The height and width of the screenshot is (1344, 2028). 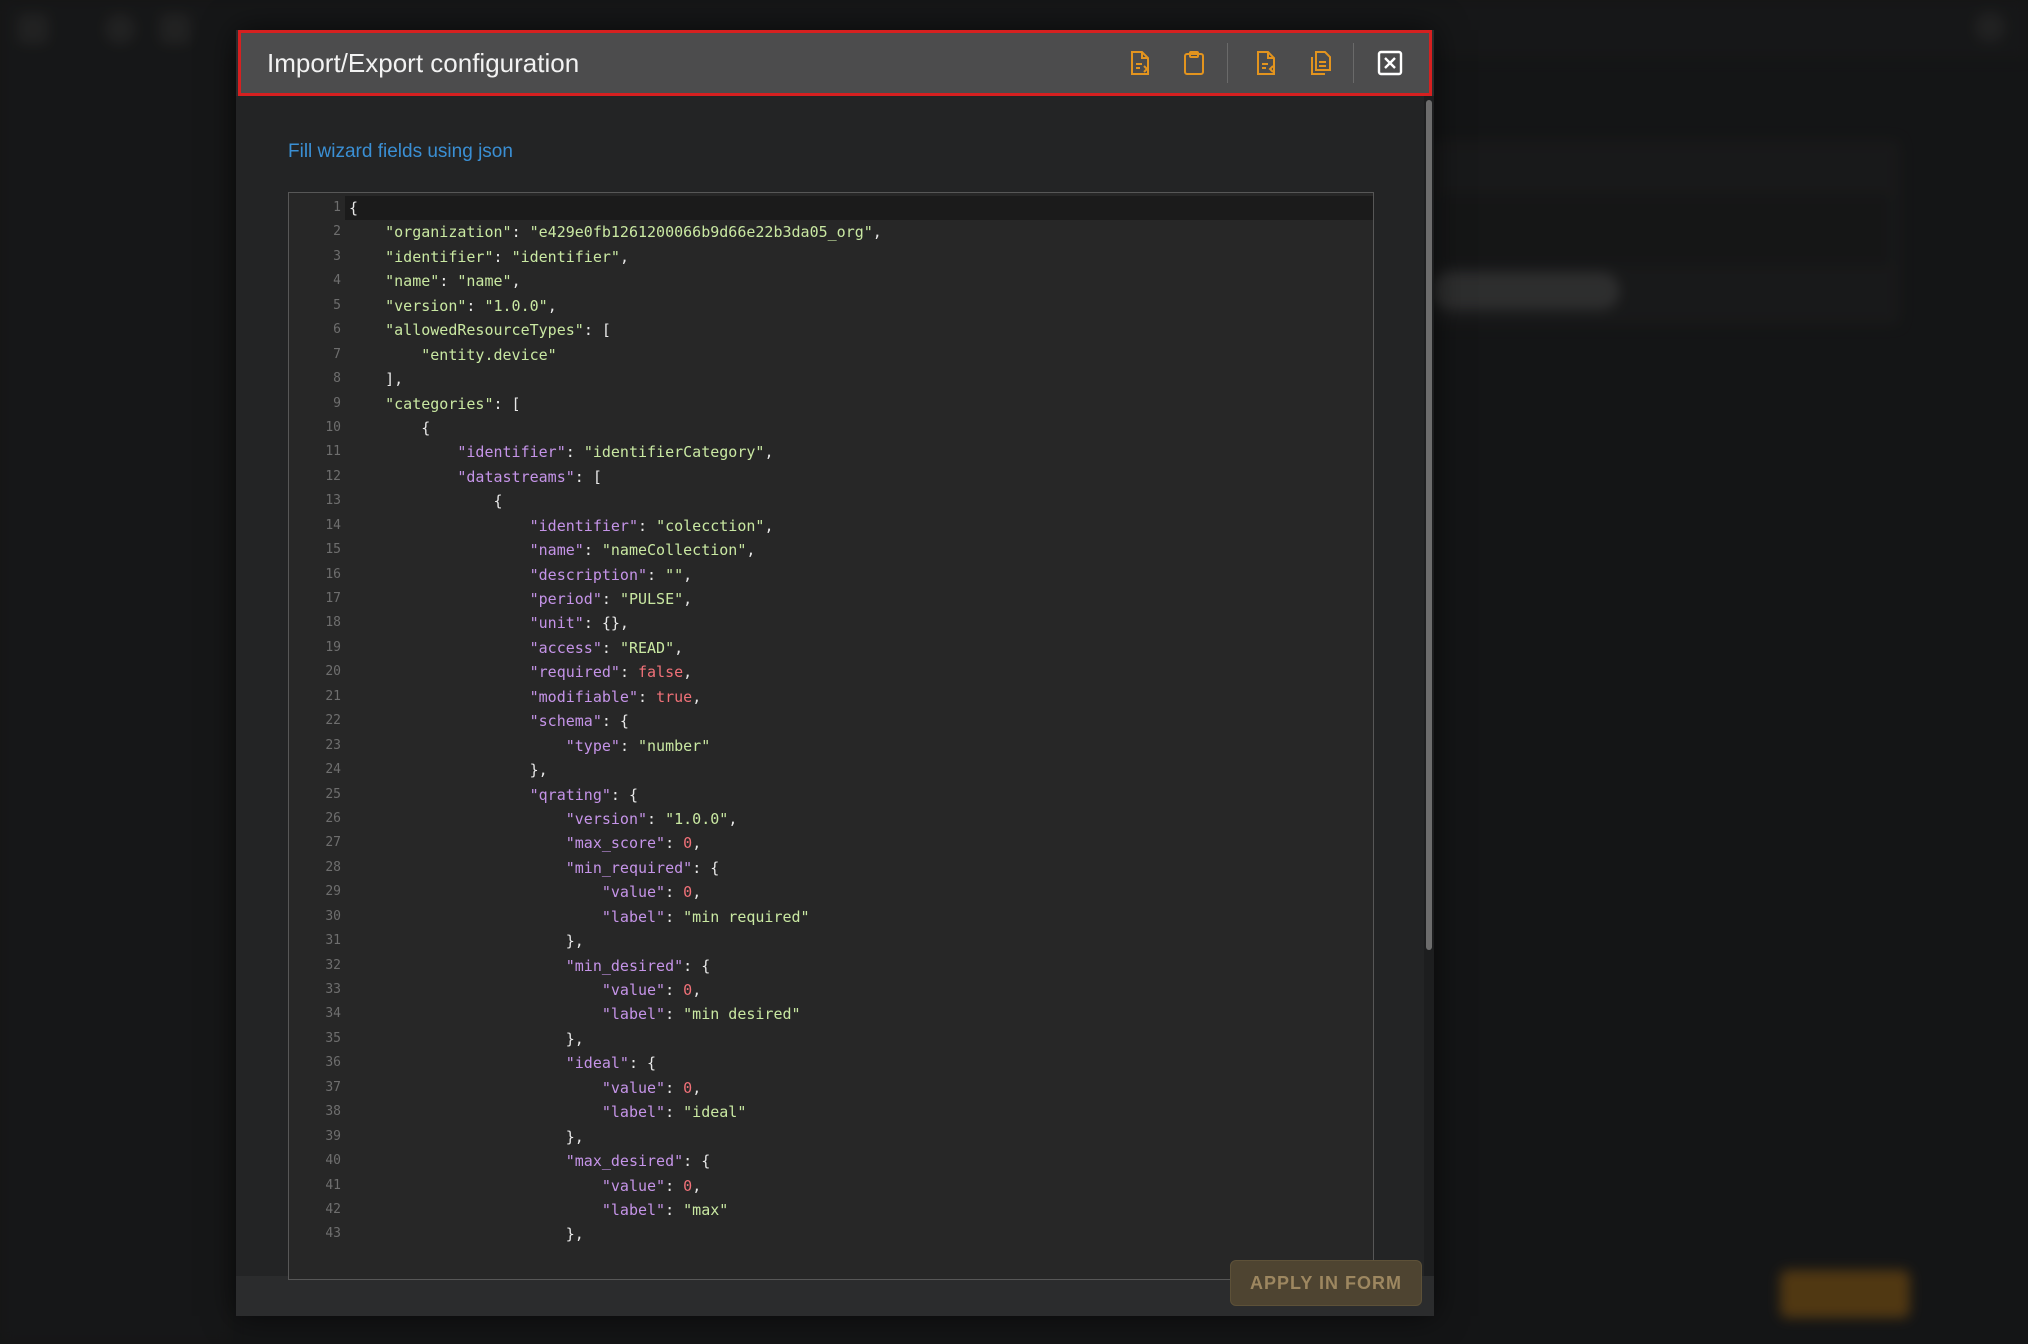 What do you see at coordinates (565, 721) in the screenshot?
I see `code-token: "schema"` at bounding box center [565, 721].